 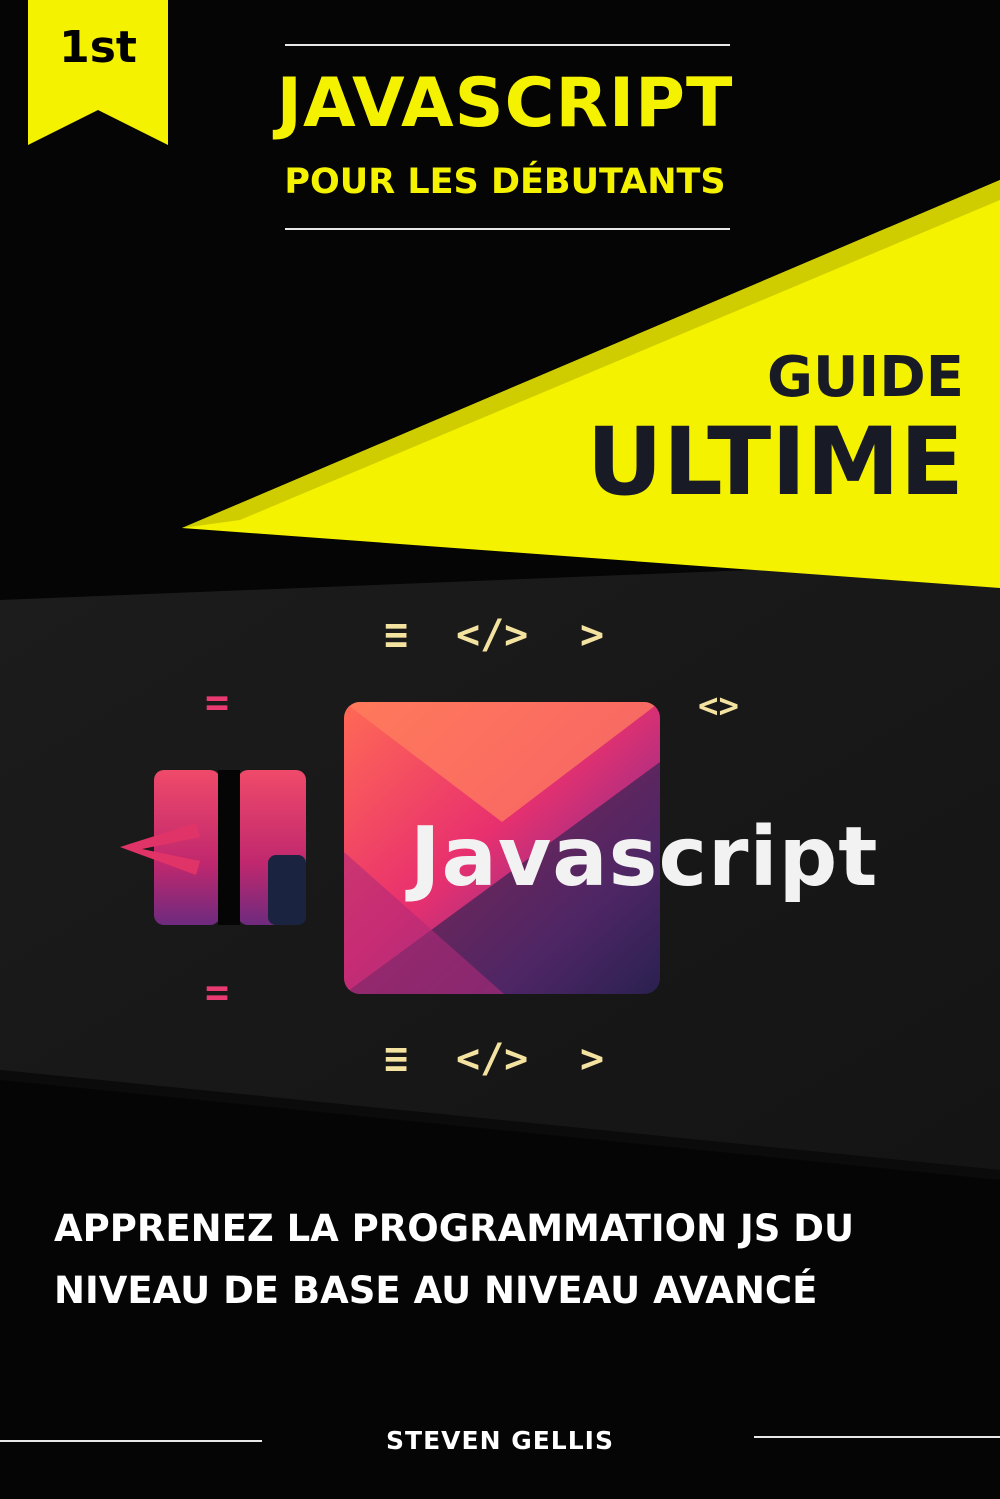 I want to click on book-title: JAVASCRIPT, so click(x=505, y=103).